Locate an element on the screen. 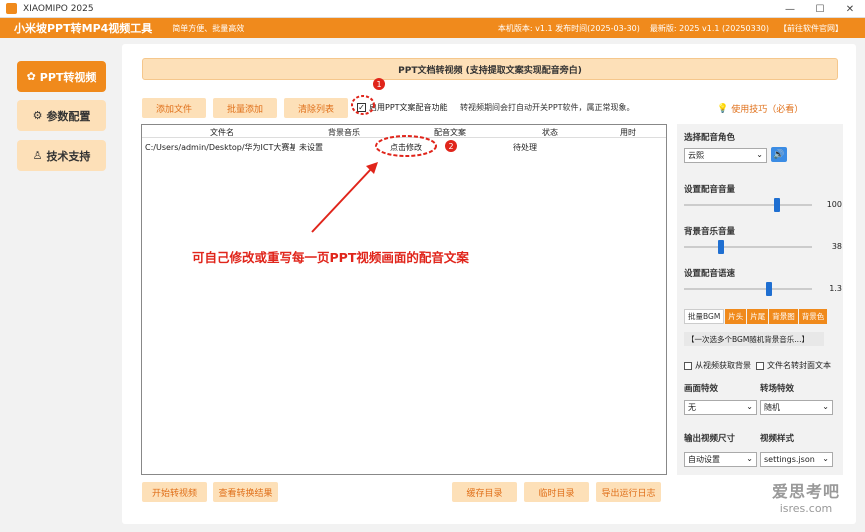 The height and width of the screenshot is (532, 865). voice-label: 选择配音角色 is located at coordinates (710, 138).